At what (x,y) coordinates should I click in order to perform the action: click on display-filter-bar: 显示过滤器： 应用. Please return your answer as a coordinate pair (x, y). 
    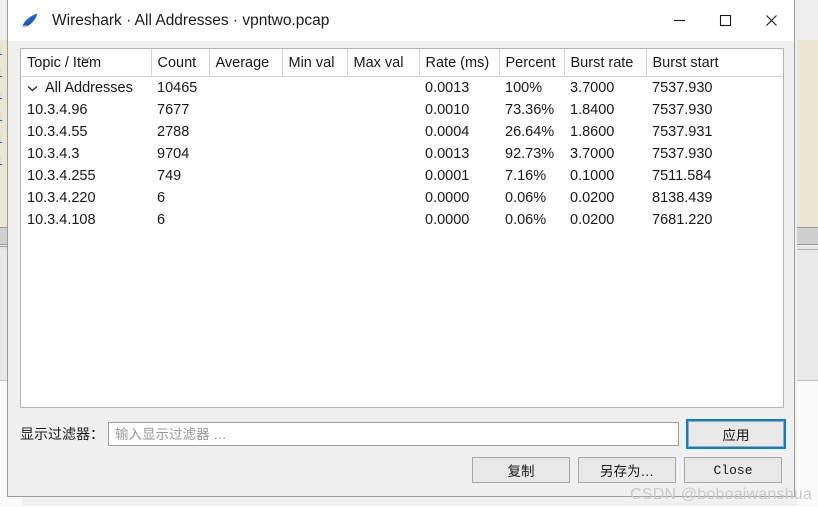
    Looking at the image, I should click on (403, 434).